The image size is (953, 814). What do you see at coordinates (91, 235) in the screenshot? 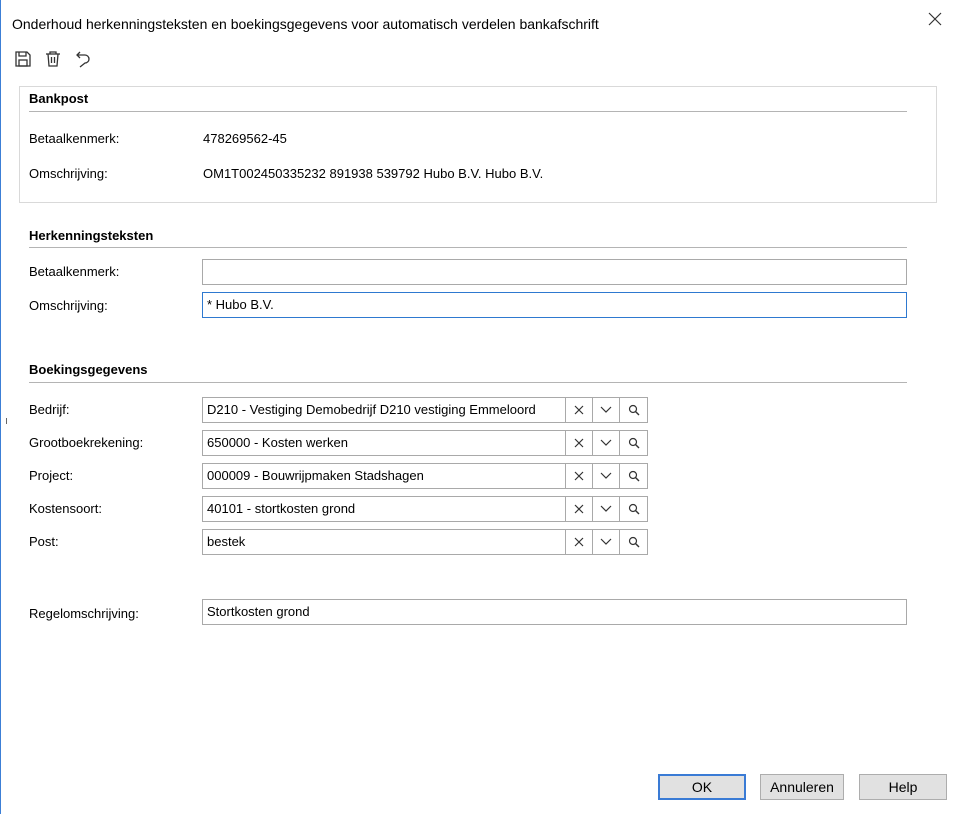
I see `herkenning-title: Herkenningsteksten` at bounding box center [91, 235].